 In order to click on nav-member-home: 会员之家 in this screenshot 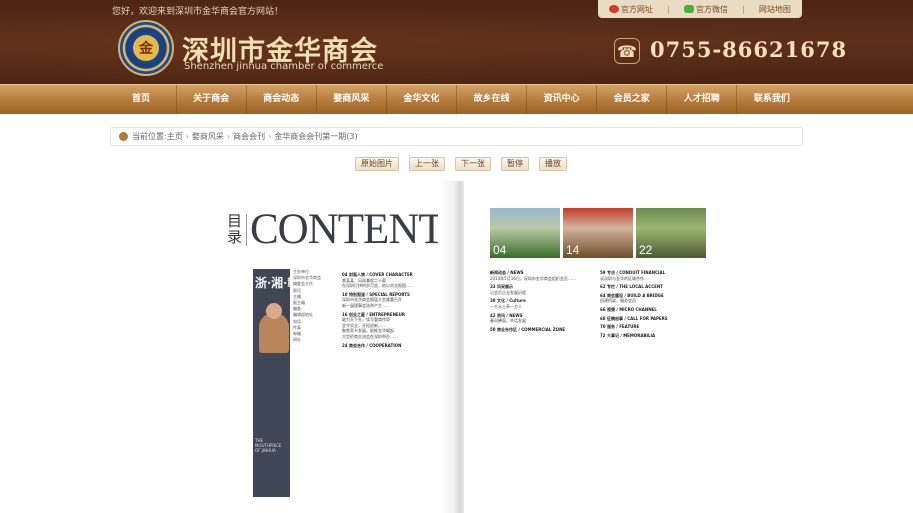, I will do `click(632, 99)`.